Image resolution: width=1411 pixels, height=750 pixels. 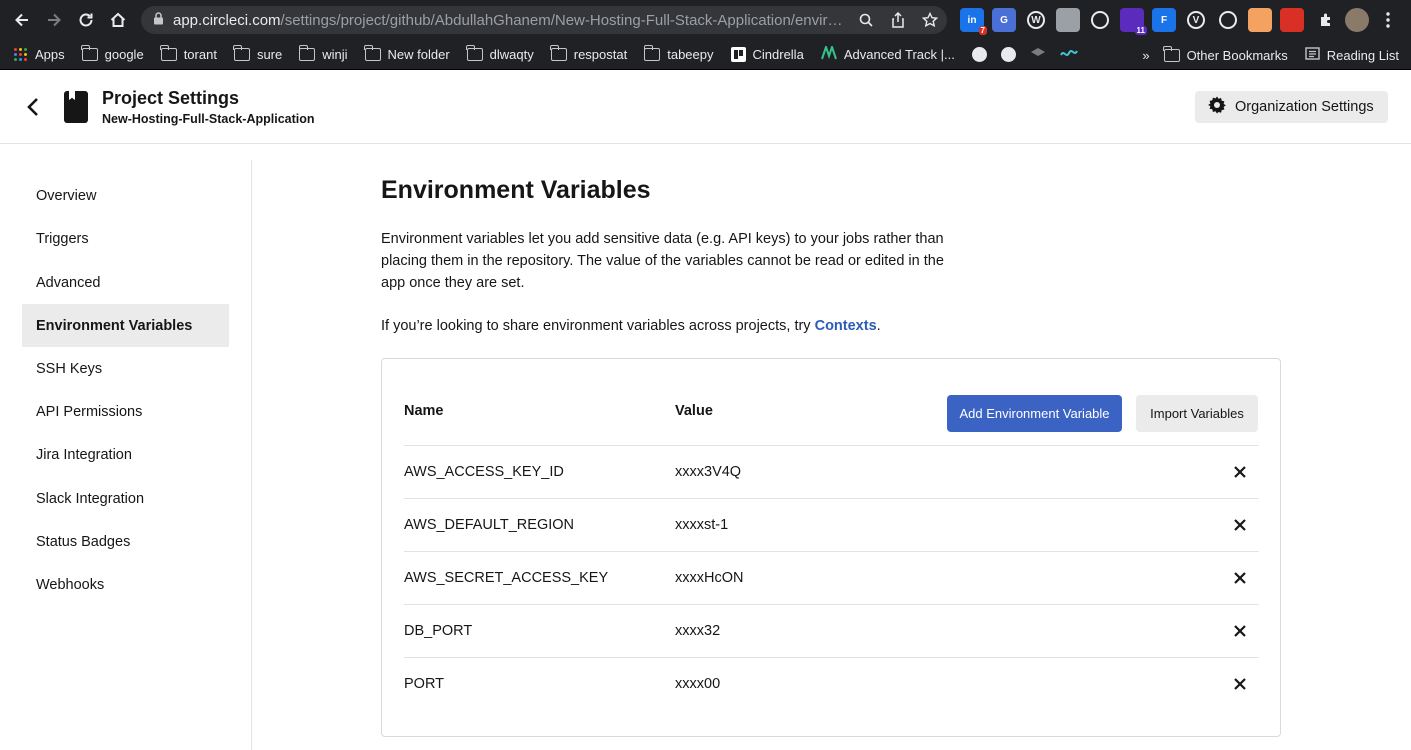 What do you see at coordinates (1225, 54) in the screenshot?
I see `bookmark-other: Other Bookmarks` at bounding box center [1225, 54].